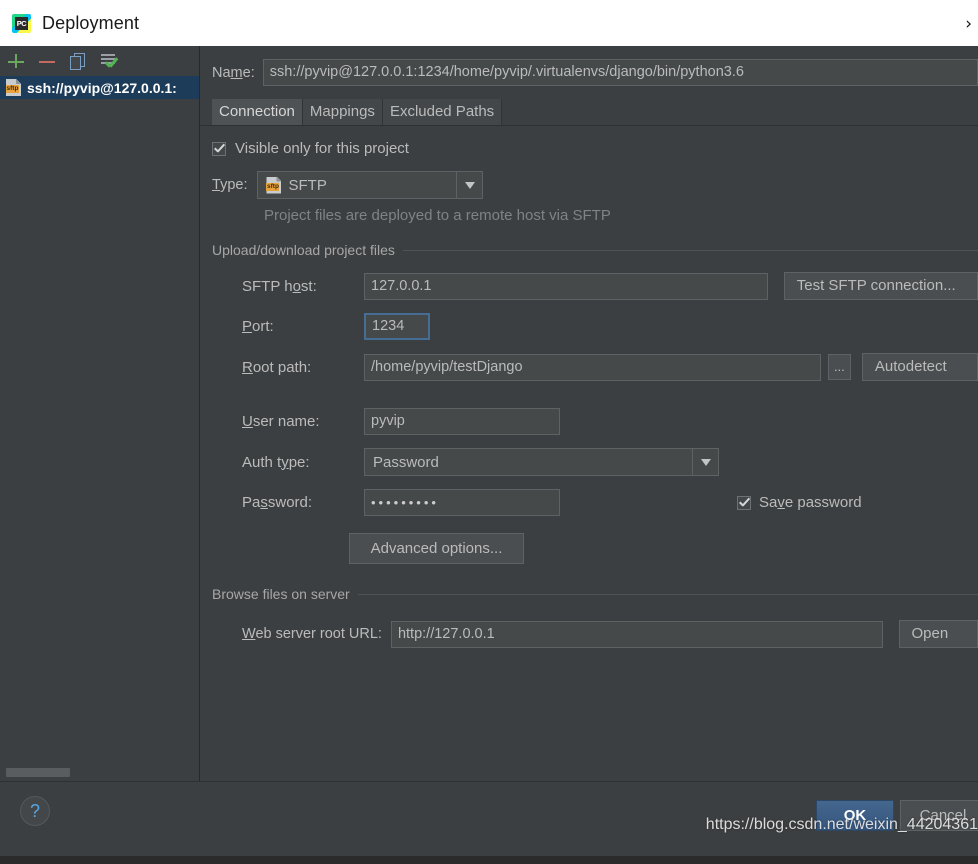 Image resolution: width=978 pixels, height=864 pixels. I want to click on list-item-label: ssh://pyvip@127.0.0.1:, so click(102, 87).